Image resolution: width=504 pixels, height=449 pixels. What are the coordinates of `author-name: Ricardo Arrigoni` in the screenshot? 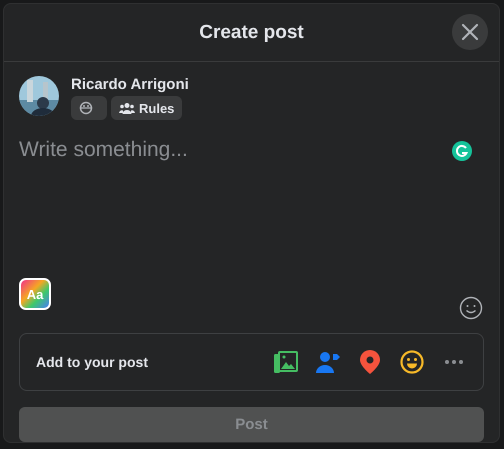 It's located at (130, 85).